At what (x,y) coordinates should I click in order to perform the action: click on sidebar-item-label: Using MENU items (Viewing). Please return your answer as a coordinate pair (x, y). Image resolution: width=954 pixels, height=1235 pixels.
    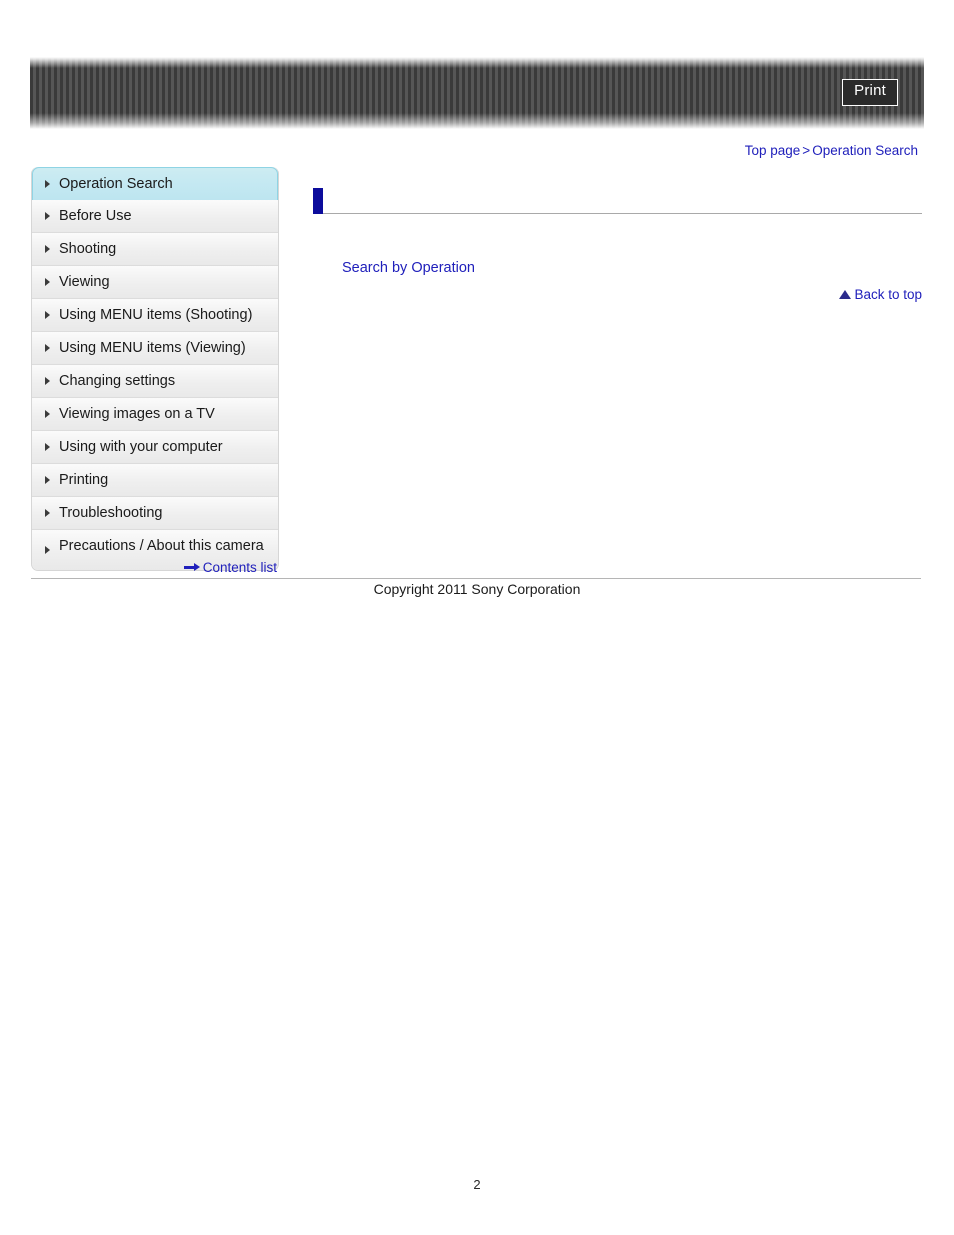
    Looking at the image, I should click on (152, 348).